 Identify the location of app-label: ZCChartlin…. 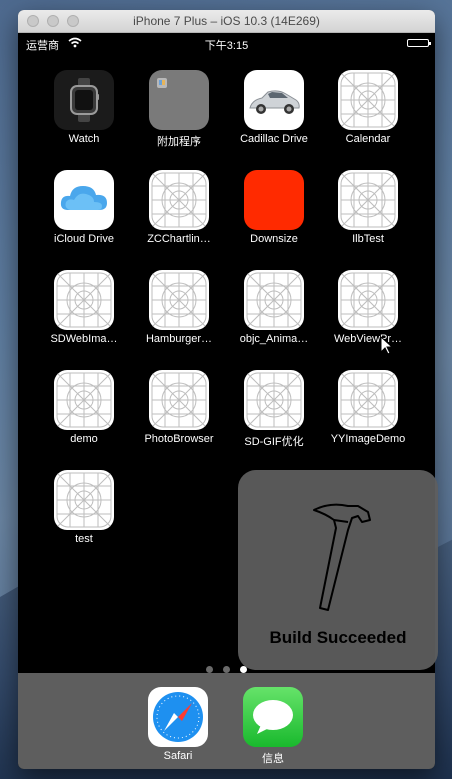
(179, 239).